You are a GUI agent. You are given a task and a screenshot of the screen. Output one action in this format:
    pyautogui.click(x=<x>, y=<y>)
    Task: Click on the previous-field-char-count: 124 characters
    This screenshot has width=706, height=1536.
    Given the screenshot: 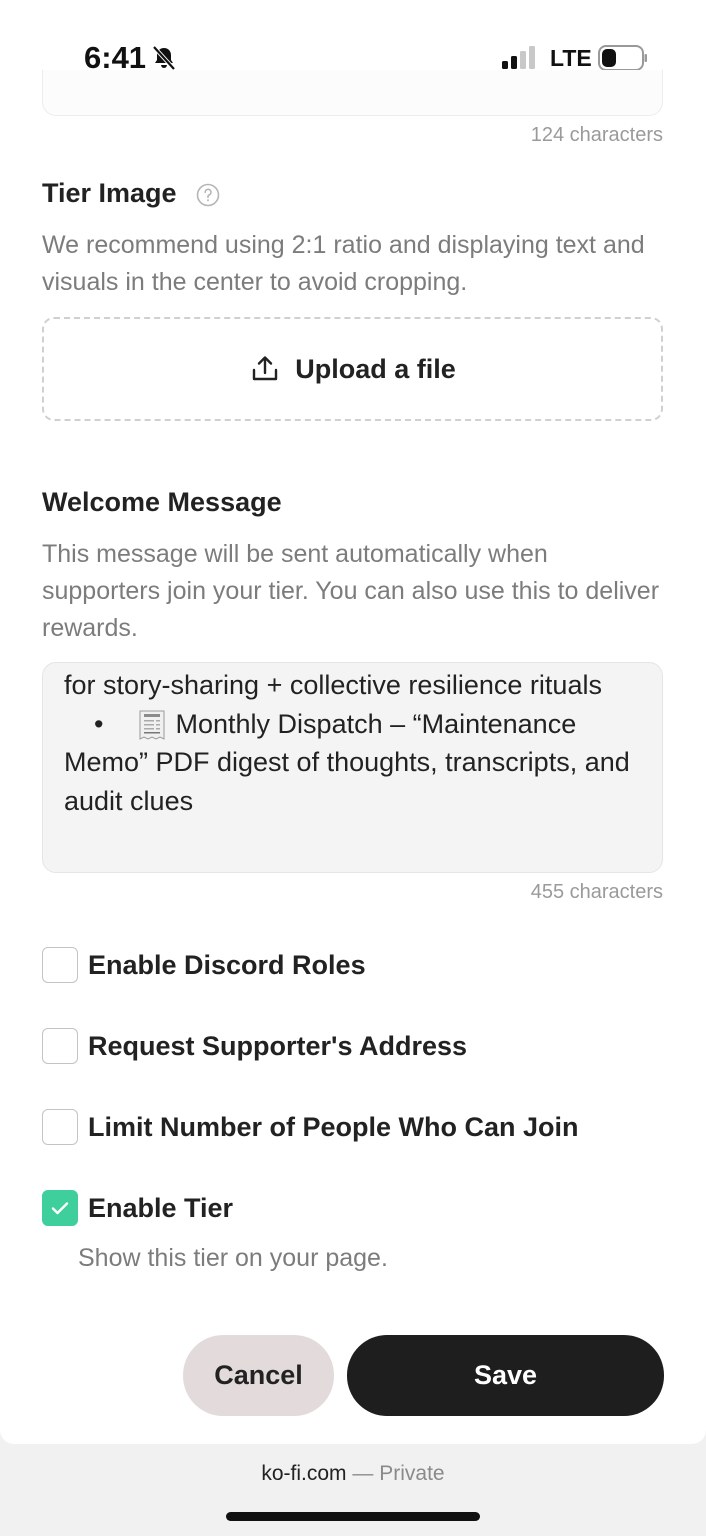 What is the action you would take?
    pyautogui.click(x=596, y=135)
    